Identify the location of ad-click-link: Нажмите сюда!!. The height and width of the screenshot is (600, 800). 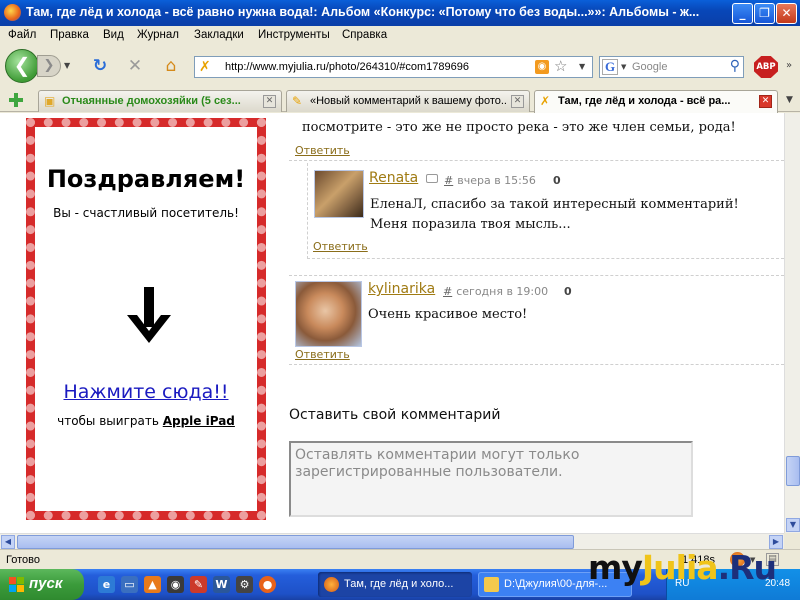
(146, 392).